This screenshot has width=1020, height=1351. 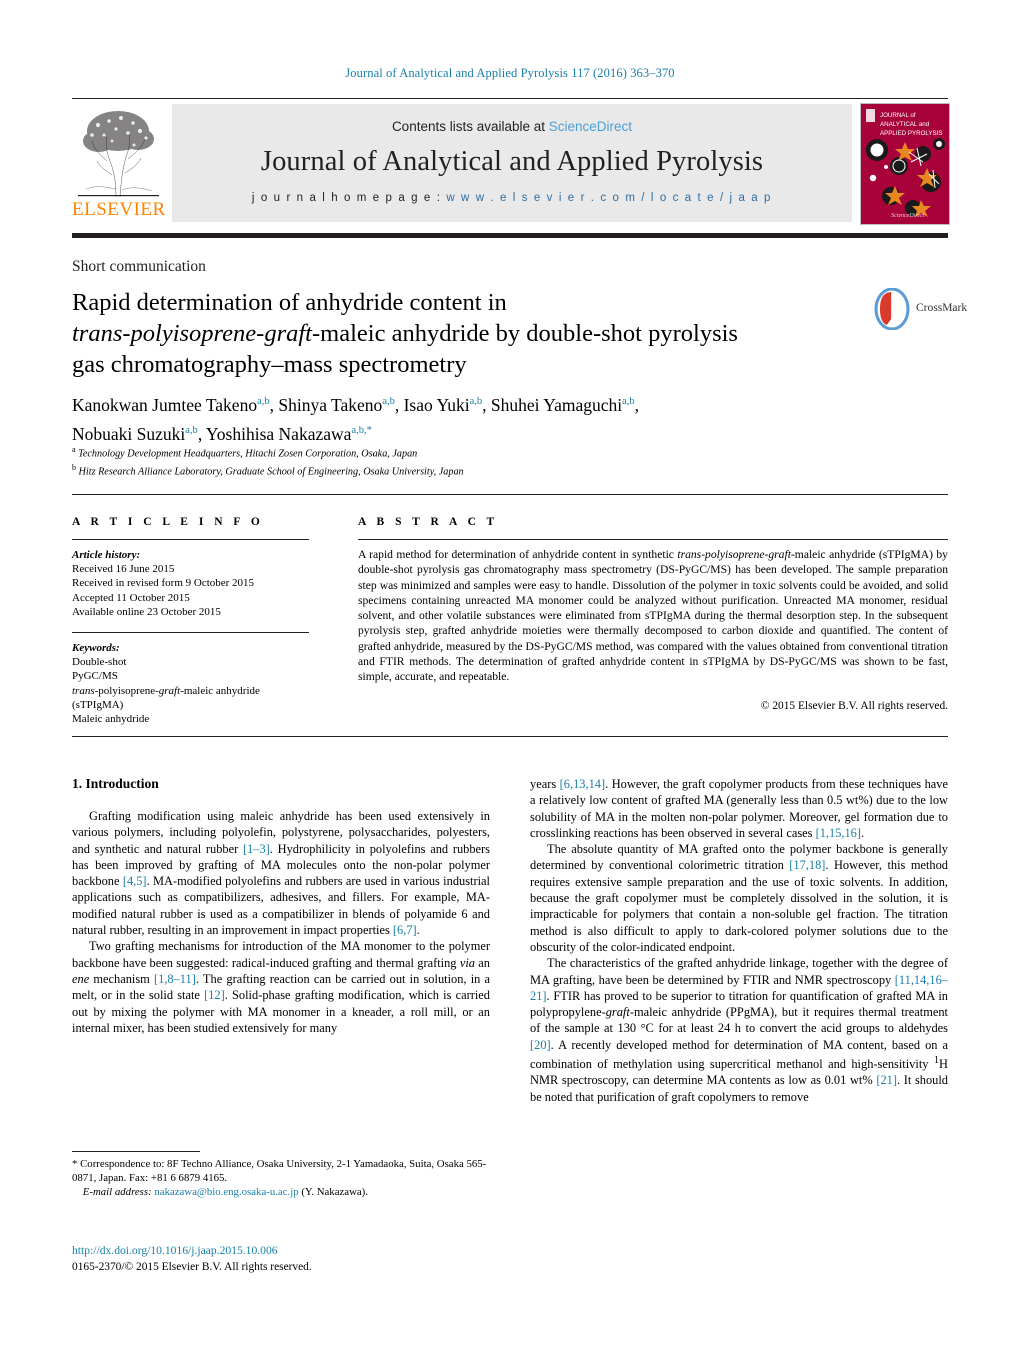 I want to click on keyword-3: Maleic anhydride, so click(x=111, y=719).